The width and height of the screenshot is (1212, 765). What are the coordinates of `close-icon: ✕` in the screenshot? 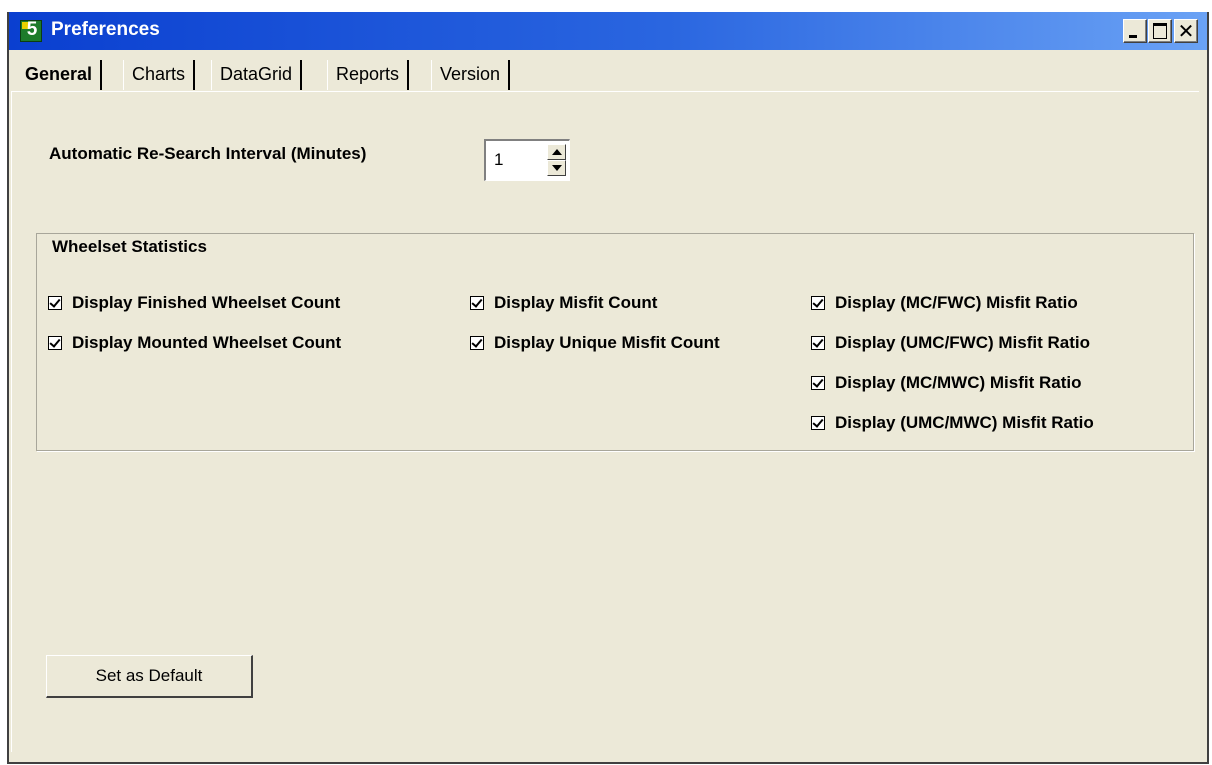 It's located at (1186, 31).